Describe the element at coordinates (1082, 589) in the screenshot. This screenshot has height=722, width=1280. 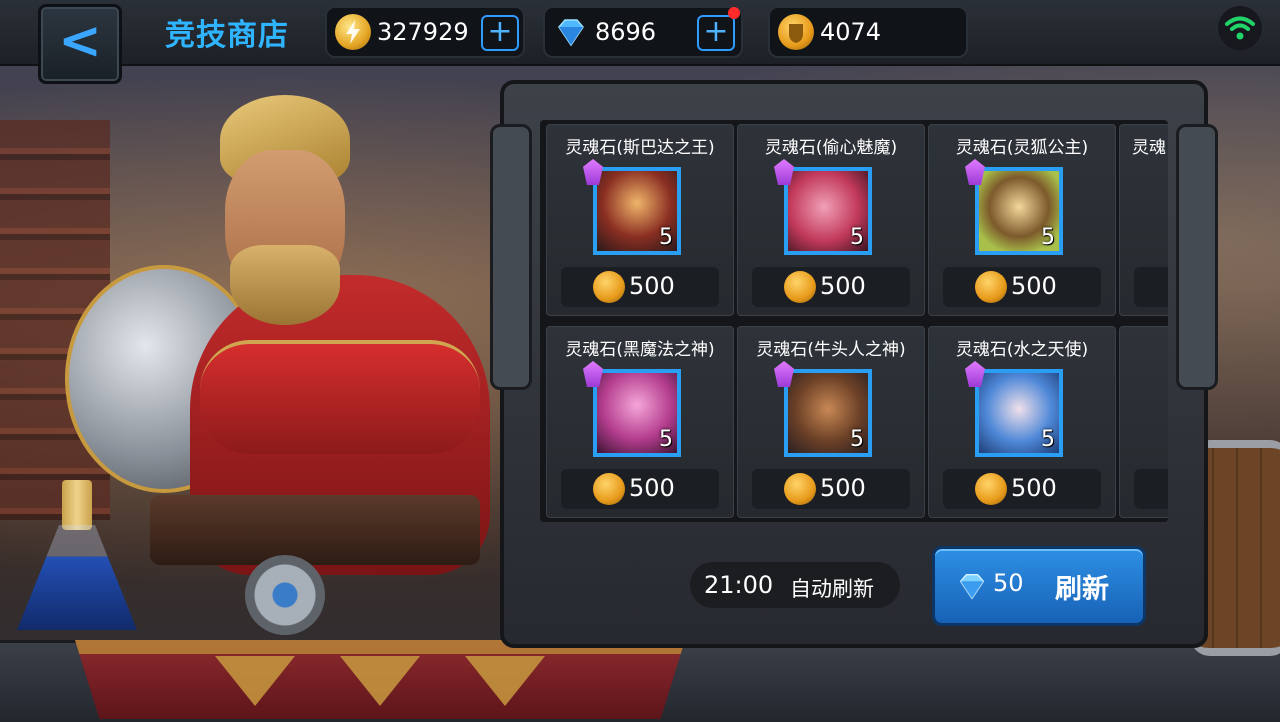
I see `refresh-label: 刷新` at that location.